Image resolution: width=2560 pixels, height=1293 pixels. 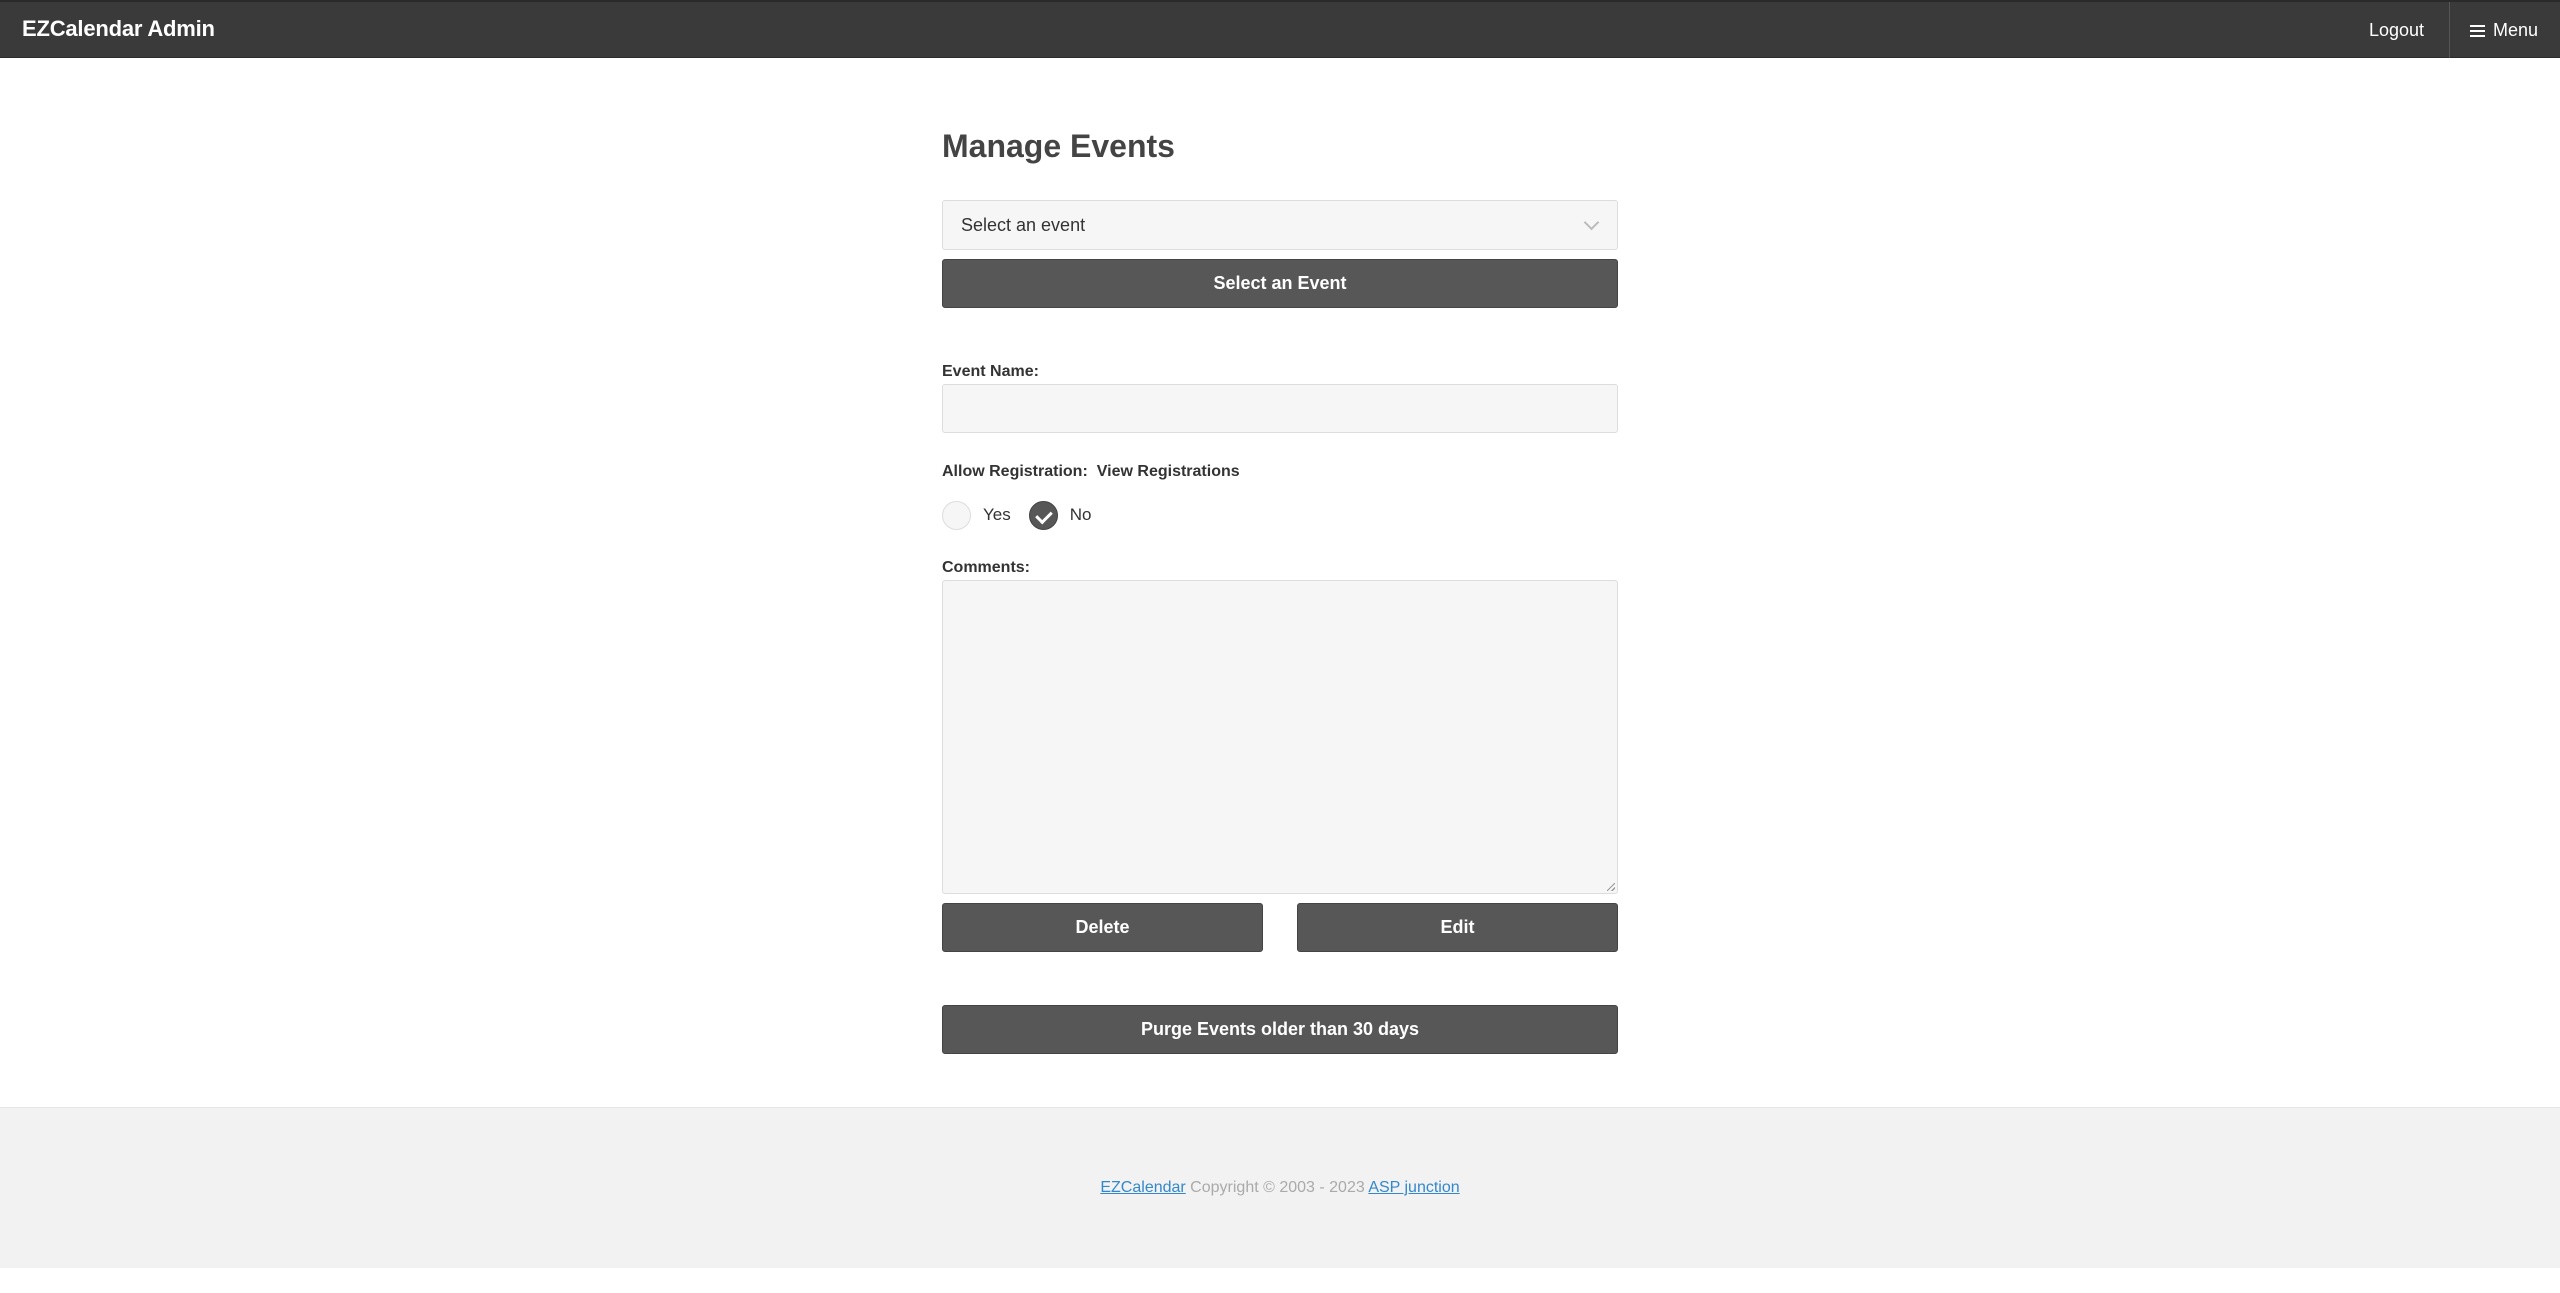 I want to click on ezcalendar-link: EZCalendar, so click(x=1142, y=1187).